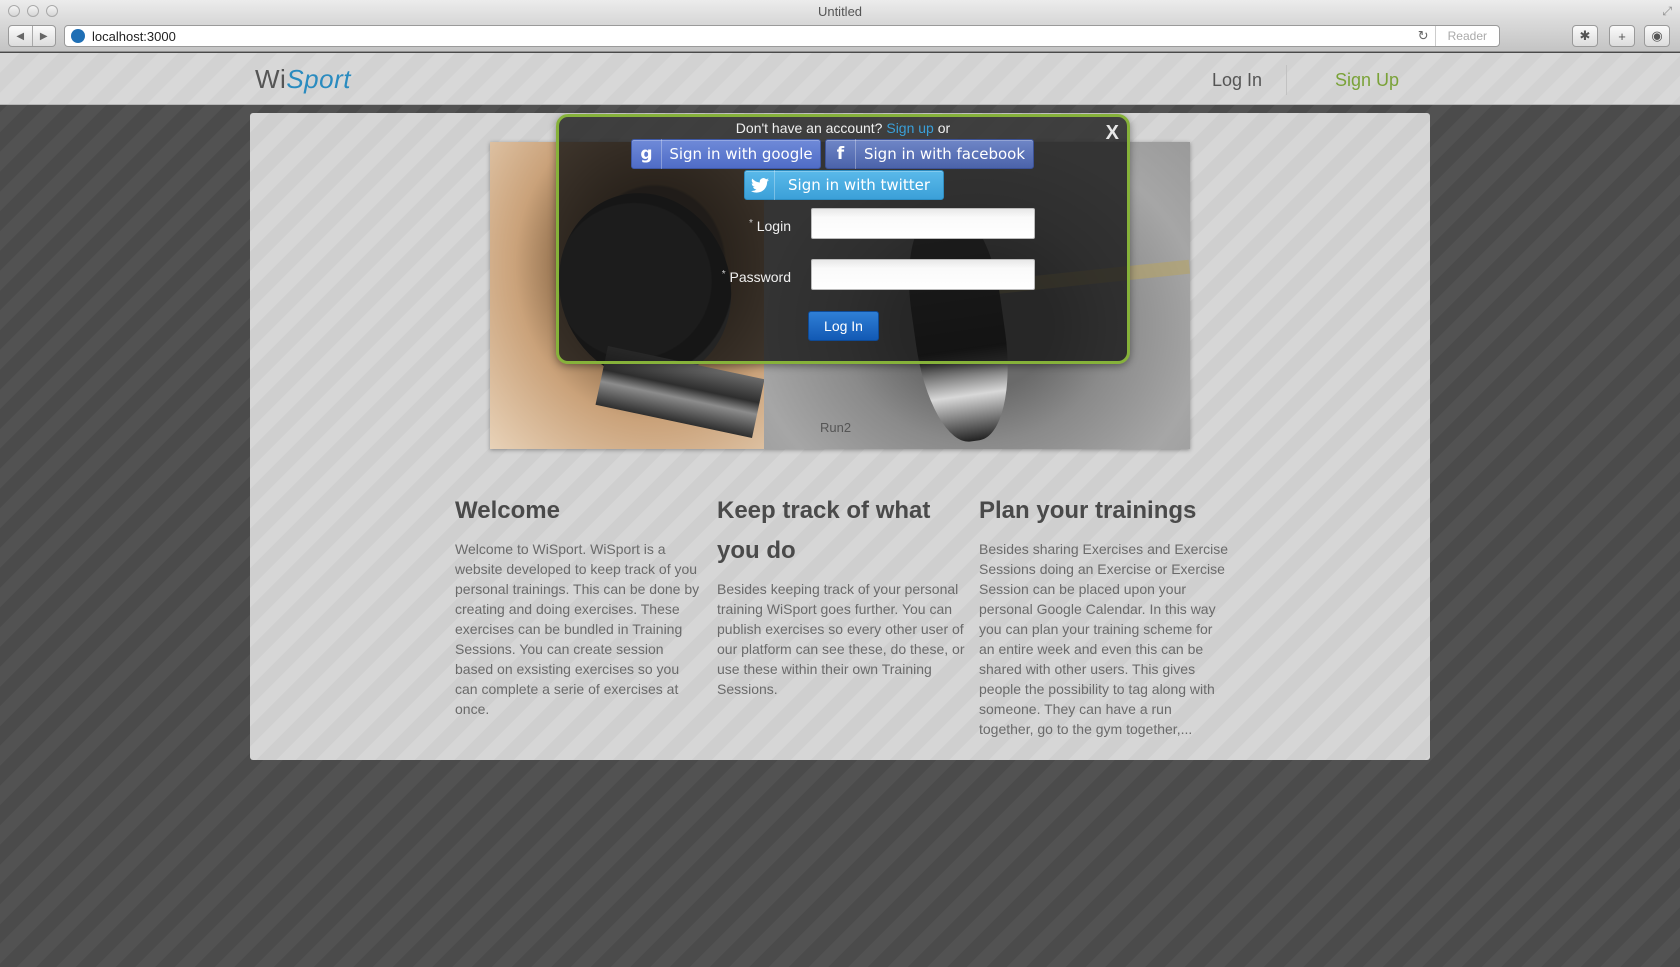  I want to click on fullscreen-icon: ⤢, so click(1667, 11).